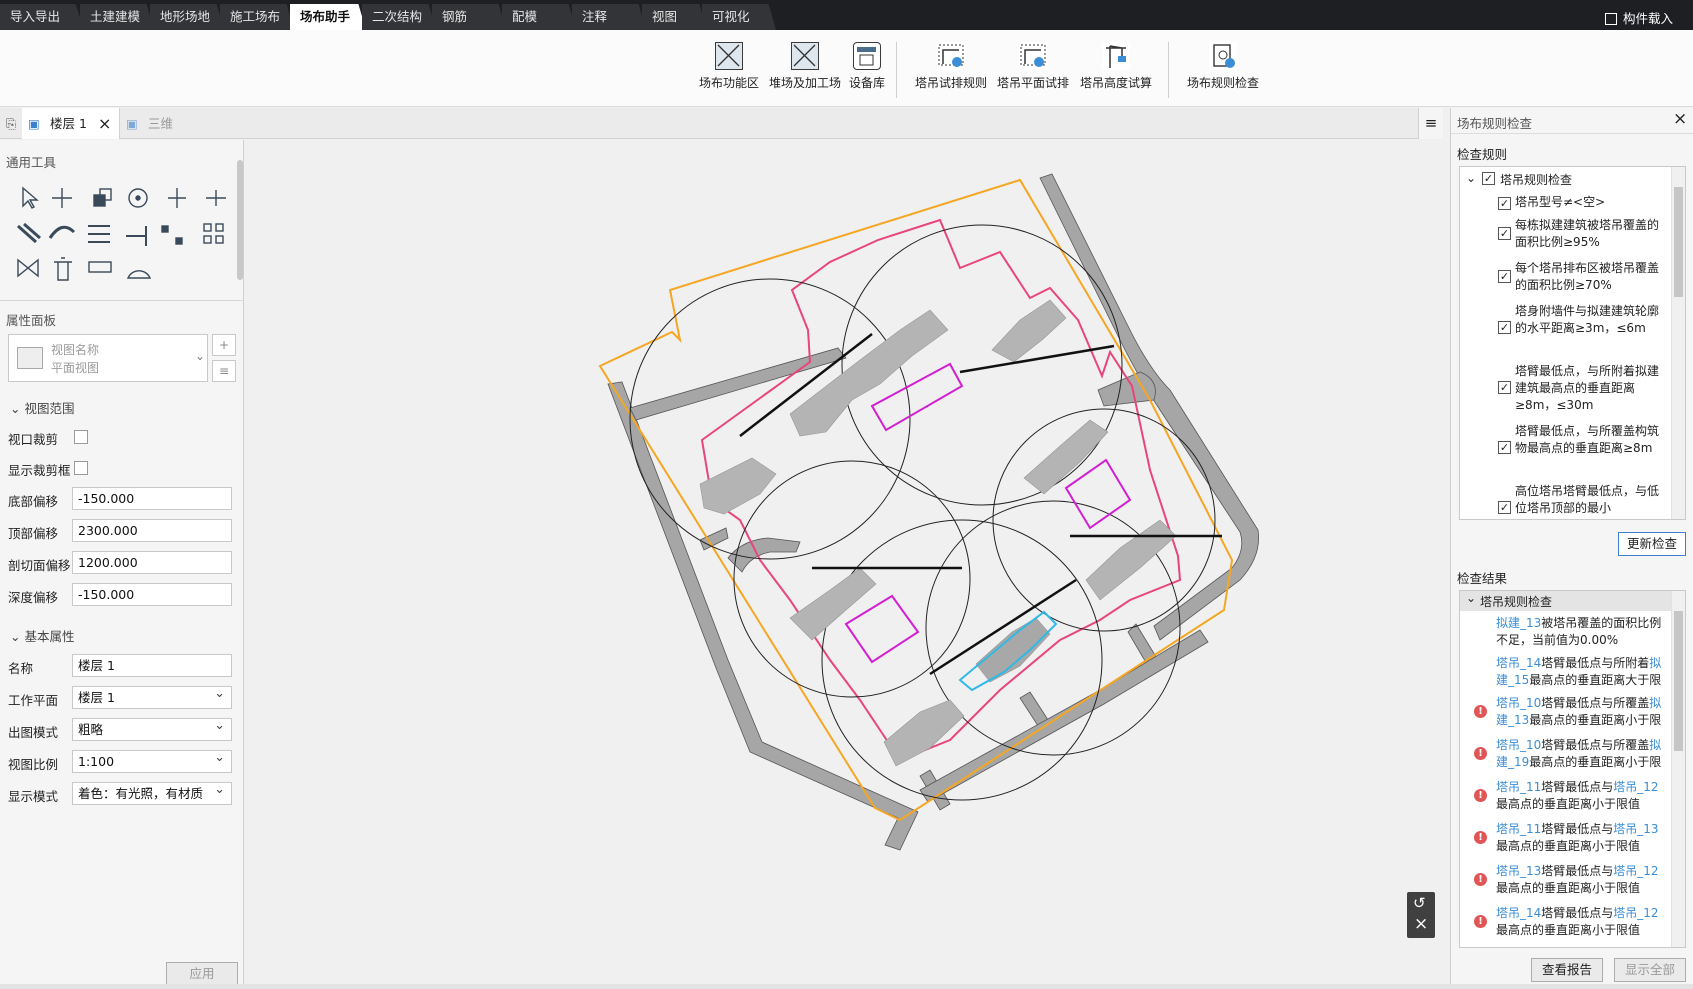 This screenshot has width=1693, height=989. What do you see at coordinates (1518, 623) in the screenshot?
I see `result-link: 拟建_13` at bounding box center [1518, 623].